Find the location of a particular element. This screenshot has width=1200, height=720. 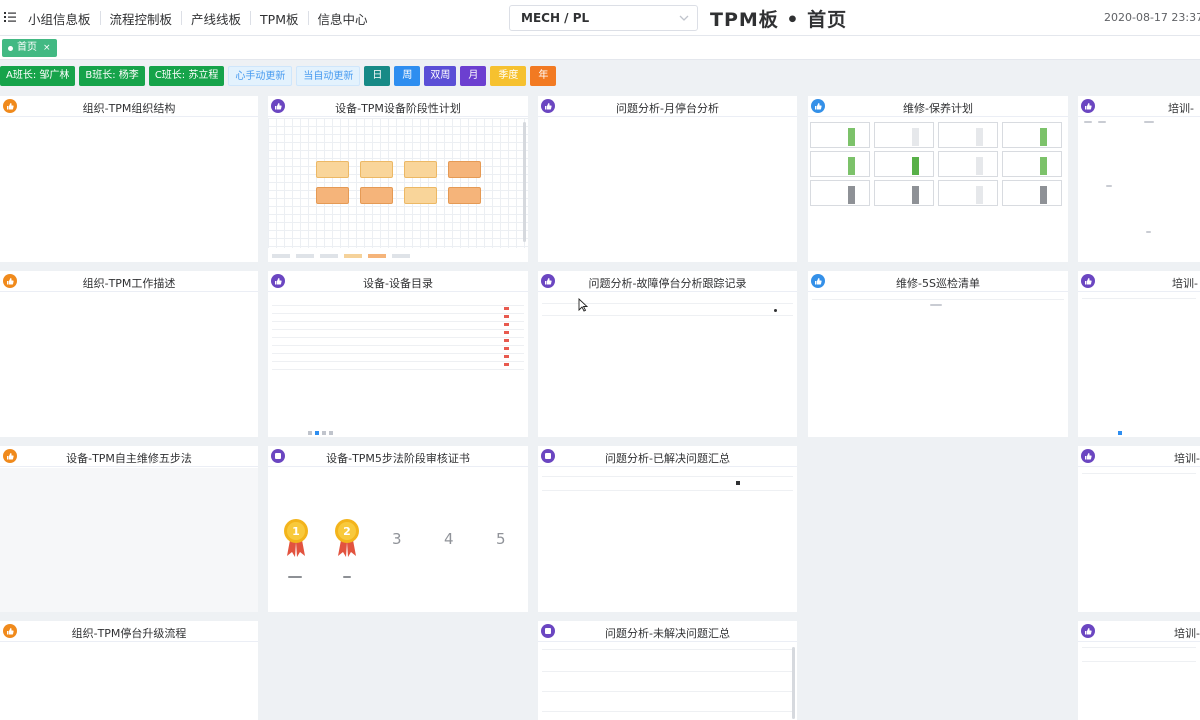

panel-training-3: 培训- is located at coordinates (1139, 529).